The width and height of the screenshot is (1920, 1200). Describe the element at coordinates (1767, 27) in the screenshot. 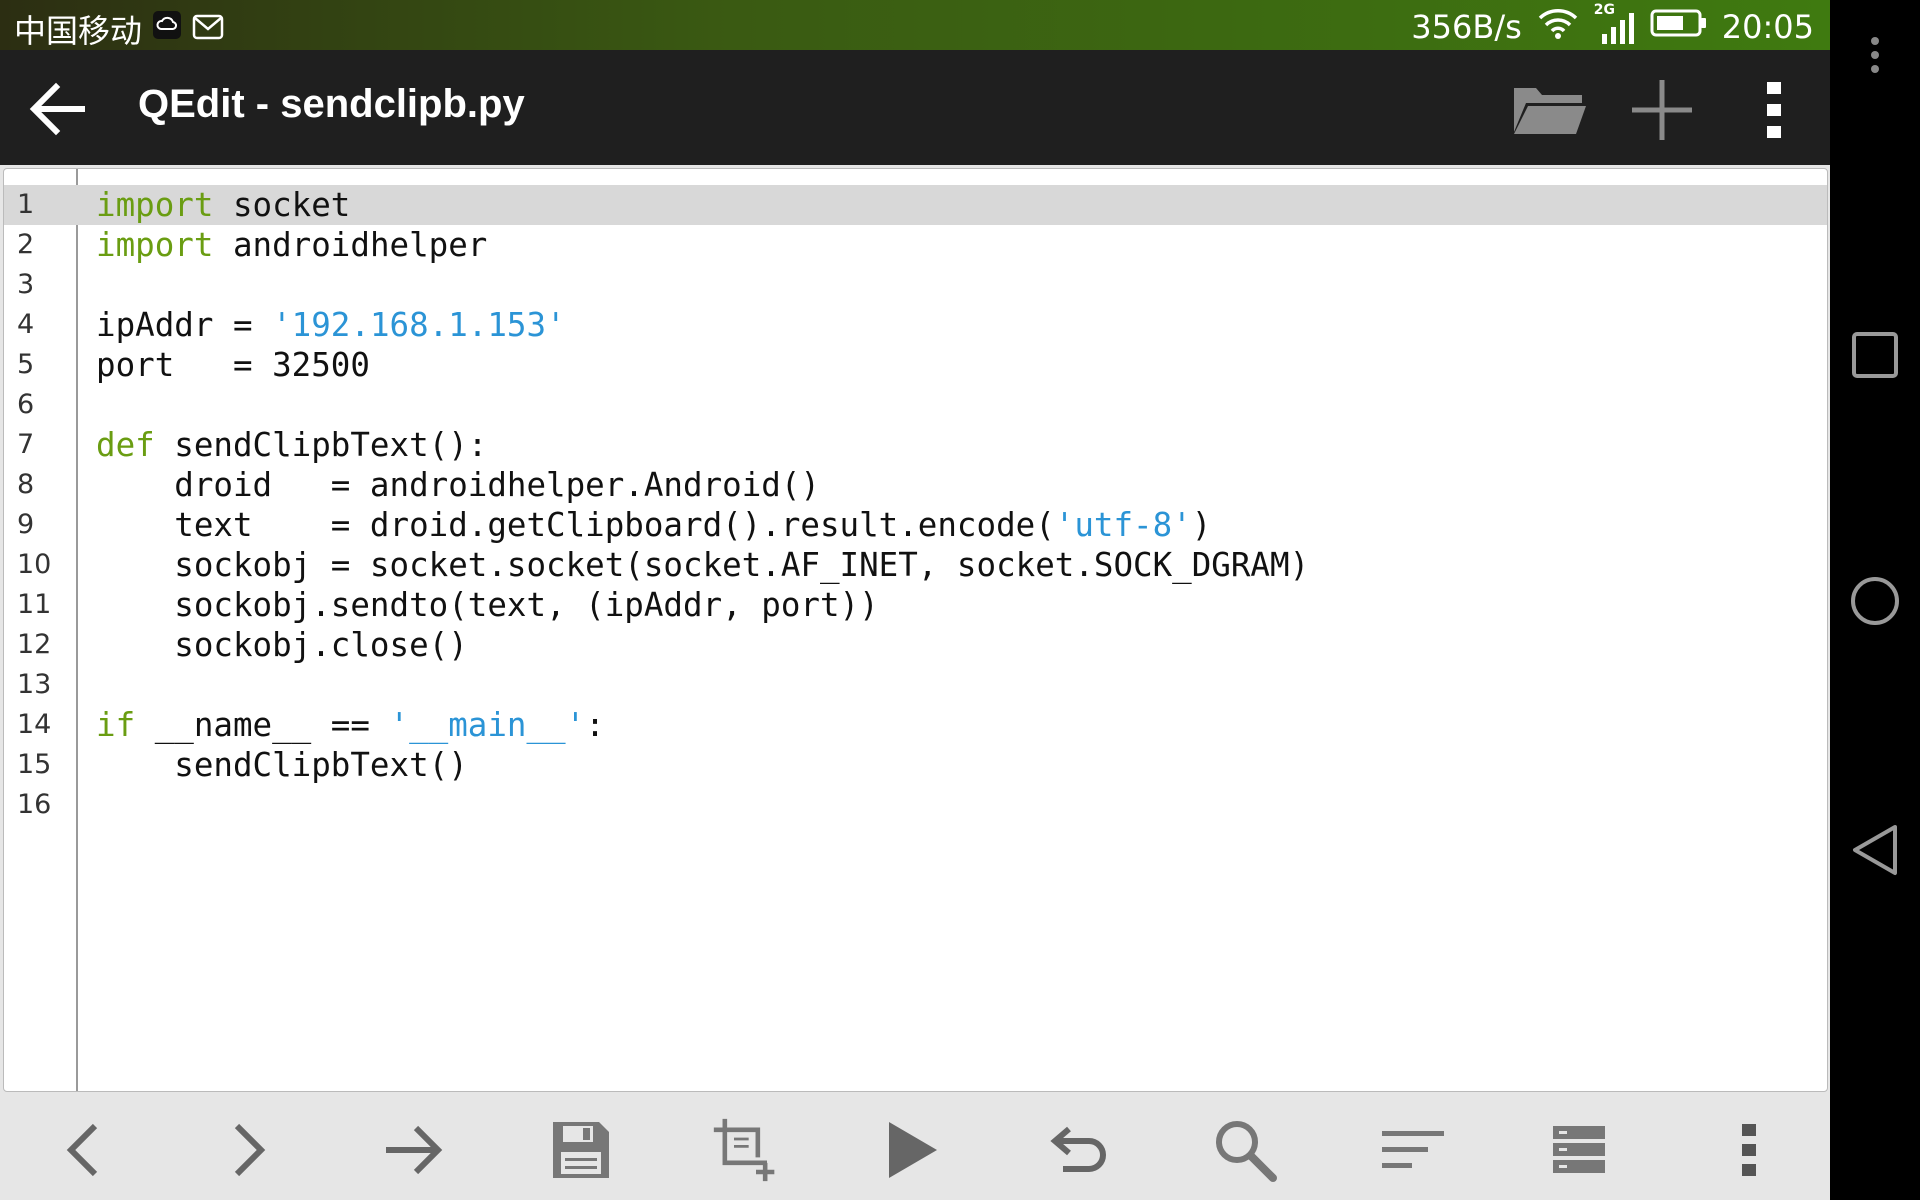

I see `clock: 20:05` at that location.